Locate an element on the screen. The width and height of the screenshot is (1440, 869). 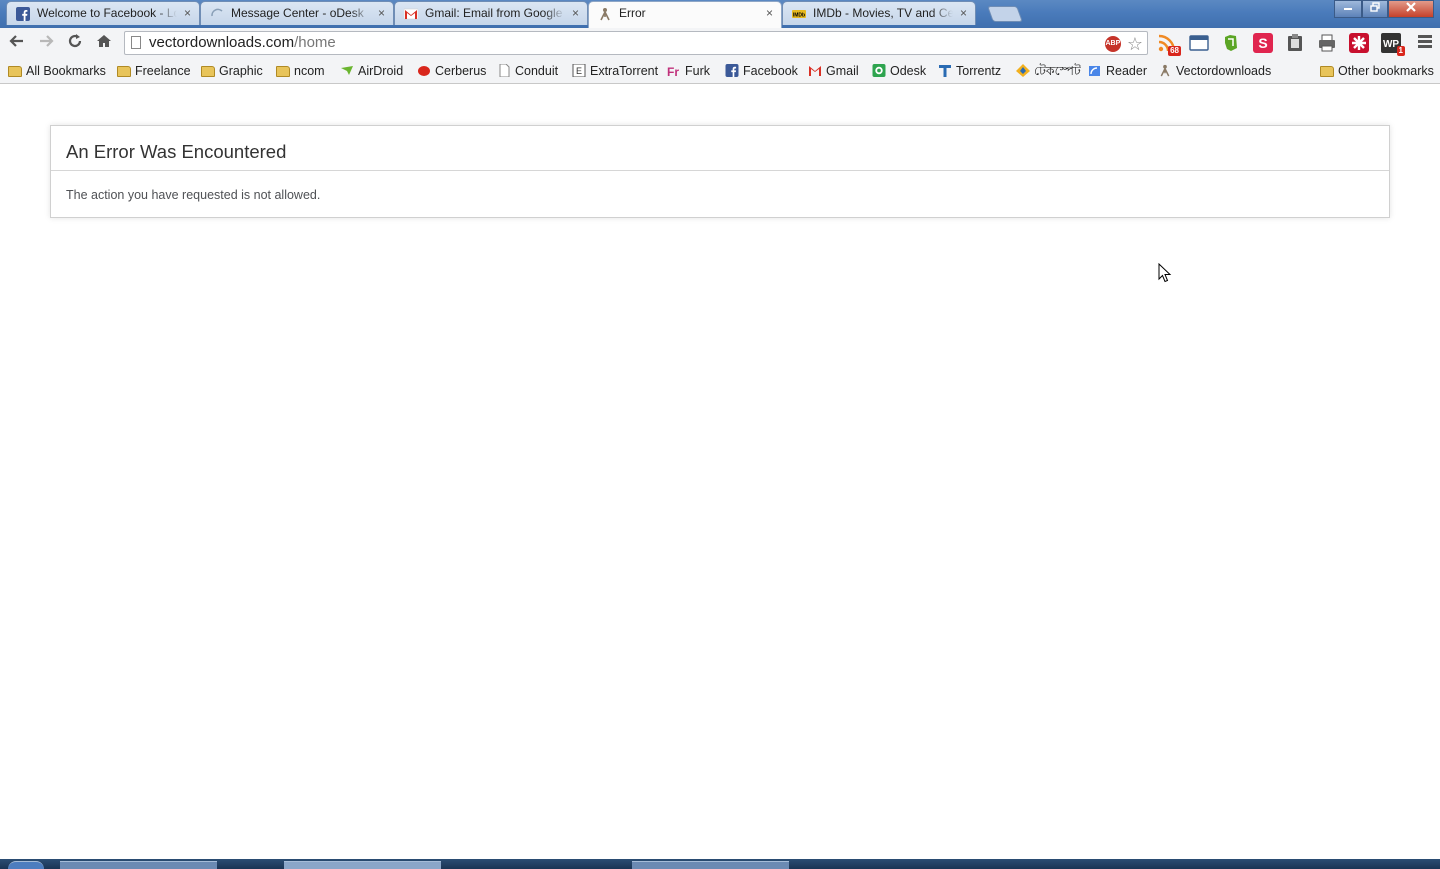
adblock-icon: ABP is located at coordinates (1112, 44).